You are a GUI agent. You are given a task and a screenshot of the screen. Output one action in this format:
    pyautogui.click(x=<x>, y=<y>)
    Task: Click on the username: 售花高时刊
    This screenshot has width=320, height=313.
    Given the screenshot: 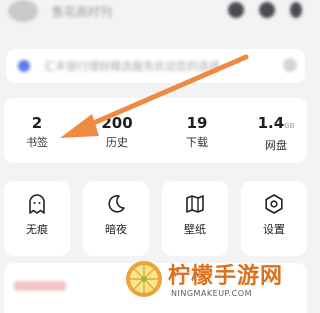 What is the action you would take?
    pyautogui.click(x=82, y=11)
    